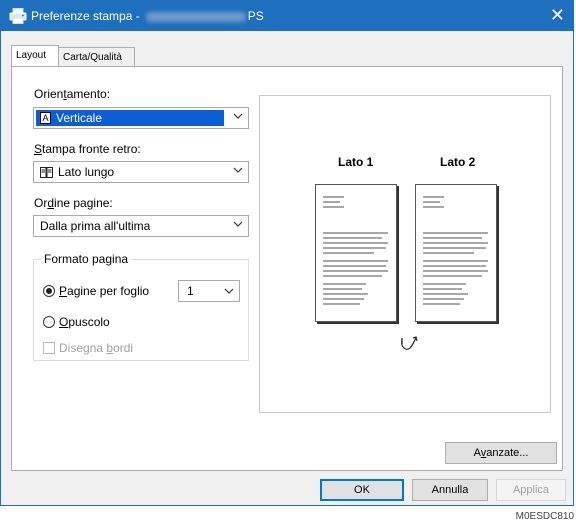  Describe the element at coordinates (46, 172) in the screenshot. I see `book-long-edge-icon` at that location.